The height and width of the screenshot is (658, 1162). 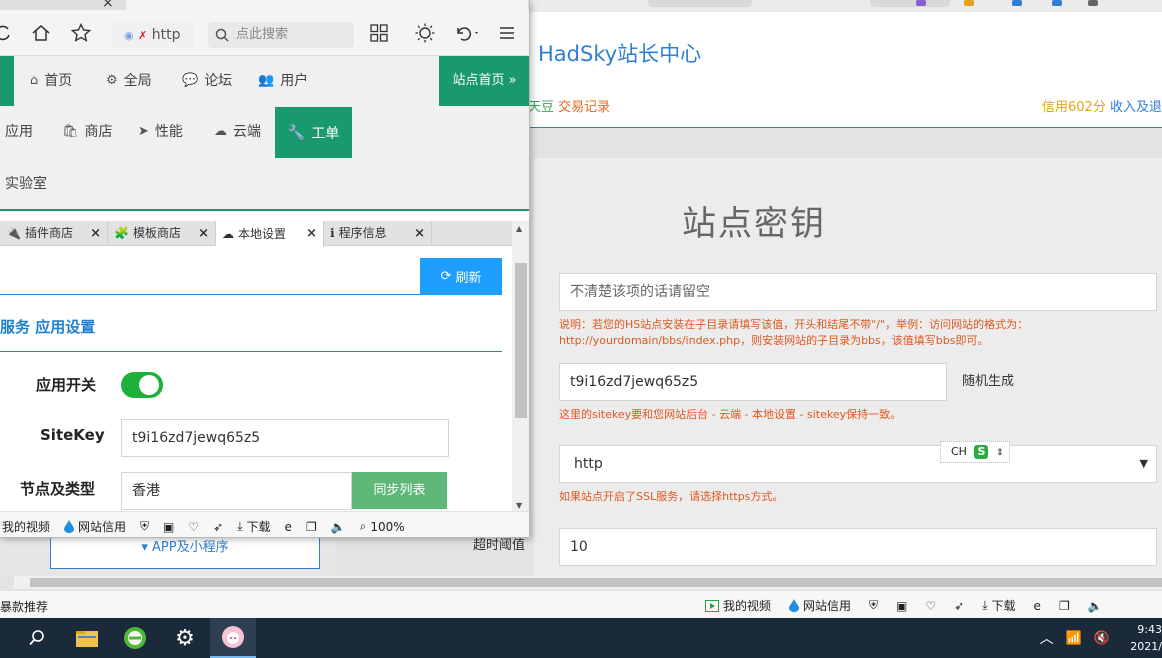 I want to click on transactions-link: 交易记录, so click(x=584, y=107).